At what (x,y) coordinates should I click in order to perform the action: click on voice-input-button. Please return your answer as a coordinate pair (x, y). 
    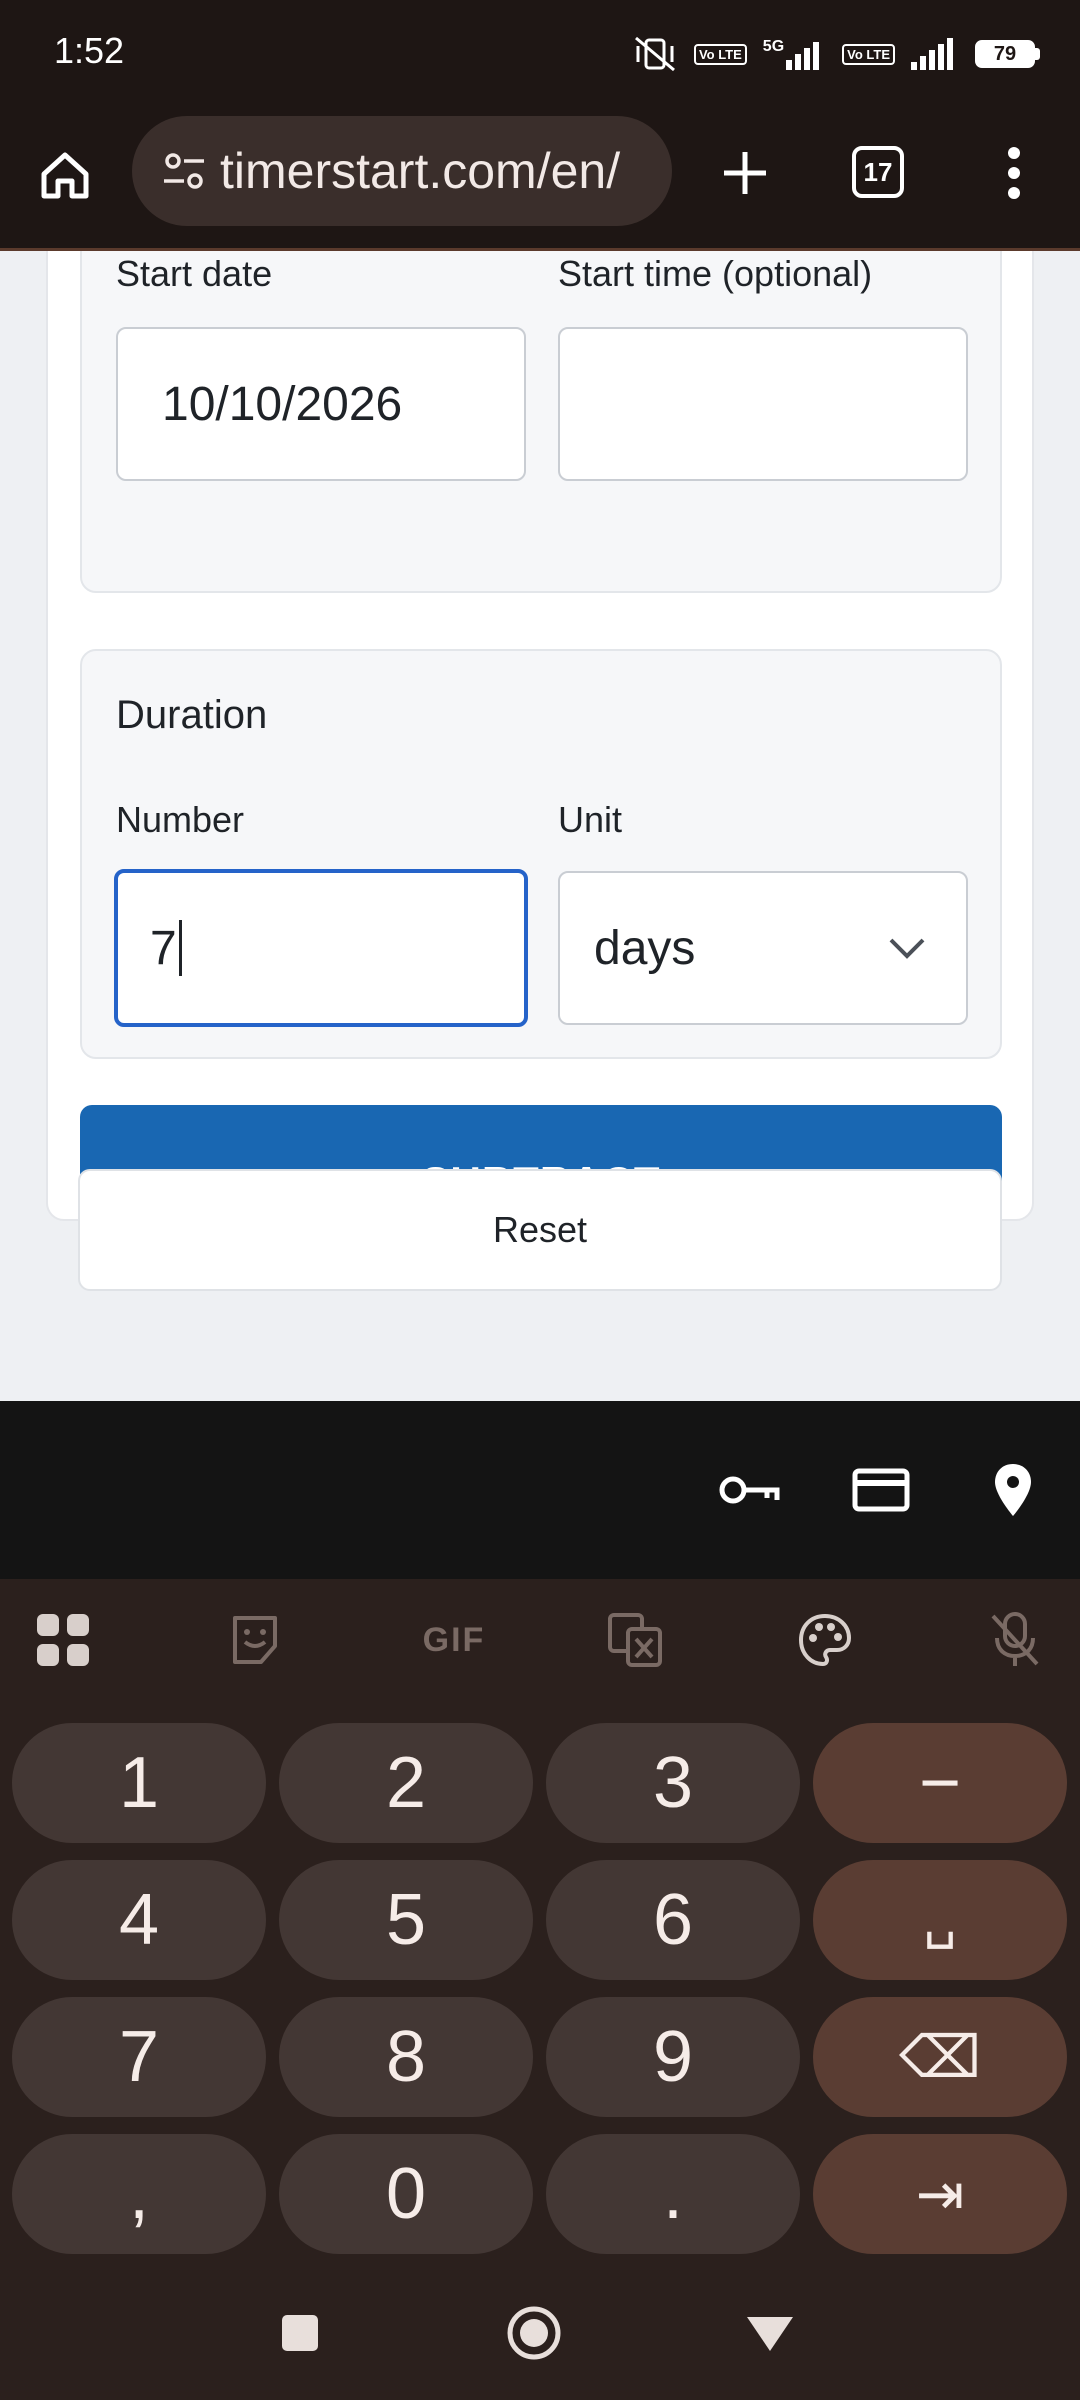
    Looking at the image, I should click on (1015, 1640).